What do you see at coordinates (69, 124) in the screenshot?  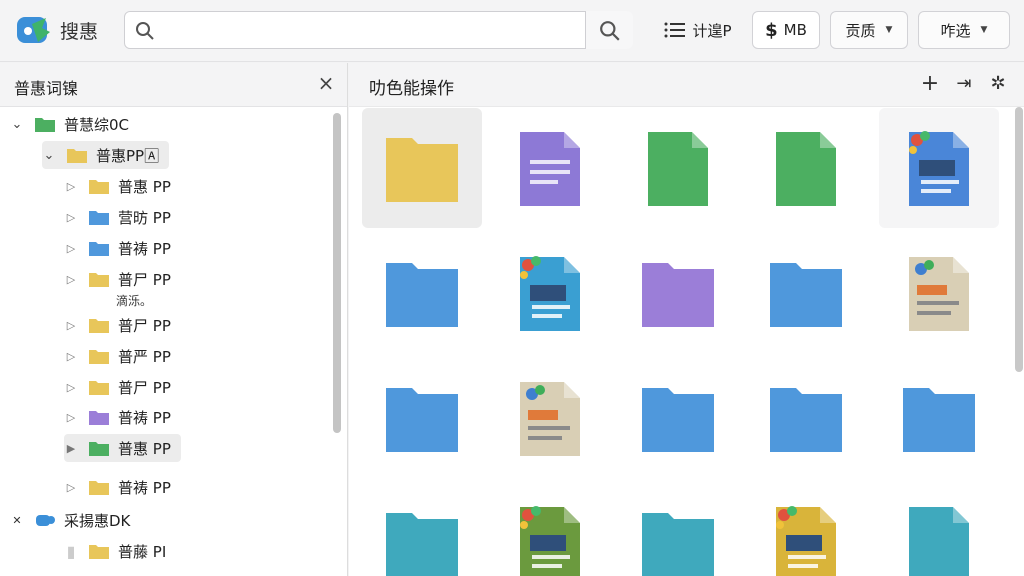 I see `sidebar-item: ⌄ 普慧综0C` at bounding box center [69, 124].